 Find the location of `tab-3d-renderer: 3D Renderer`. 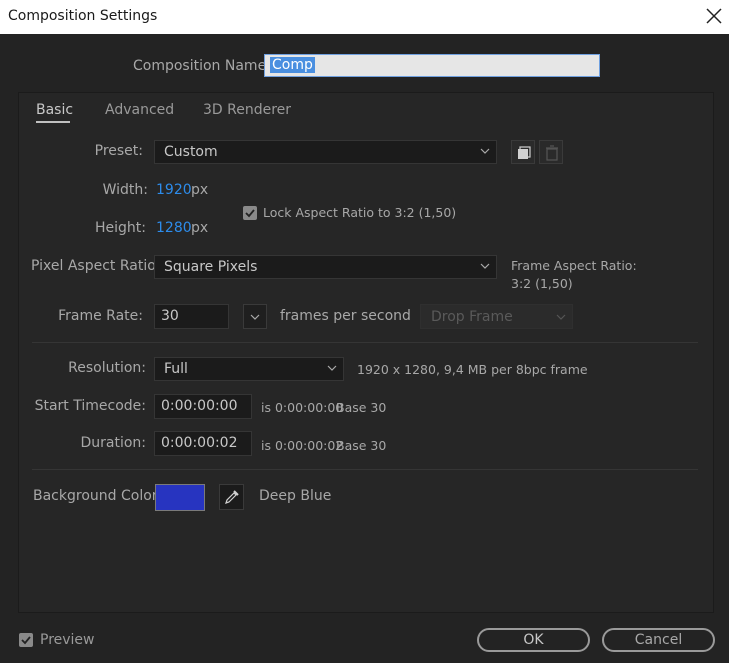

tab-3d-renderer: 3D Renderer is located at coordinates (247, 110).